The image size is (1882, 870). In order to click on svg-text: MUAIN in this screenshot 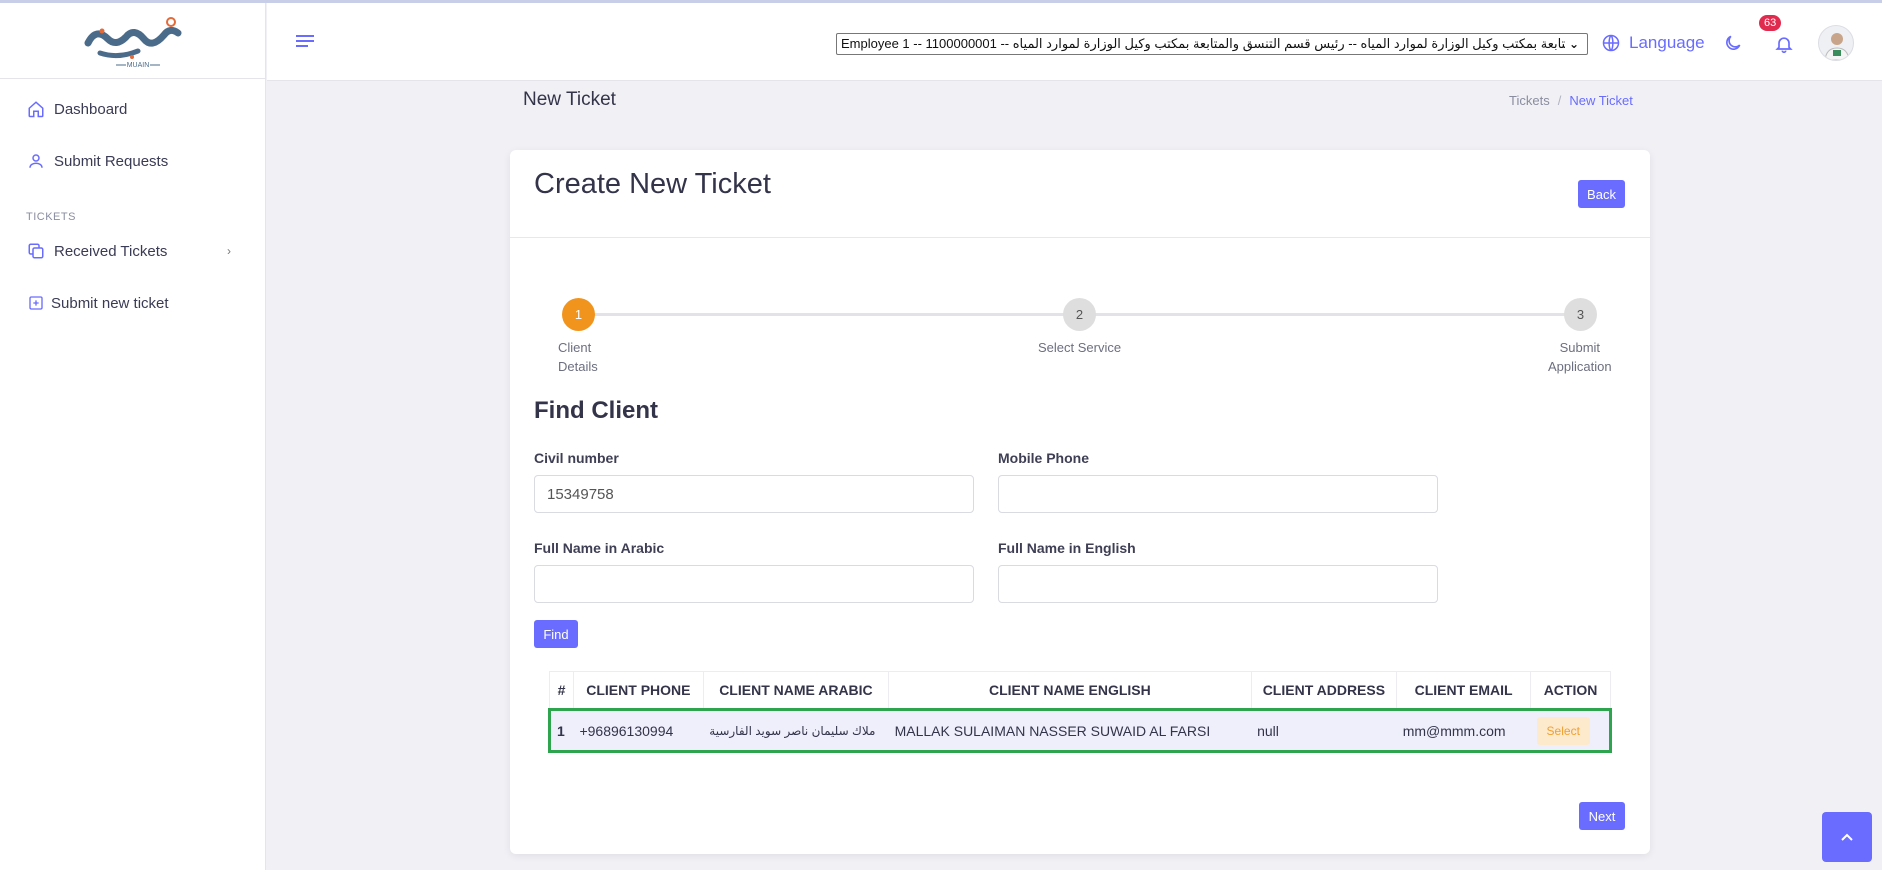, I will do `click(137, 65)`.